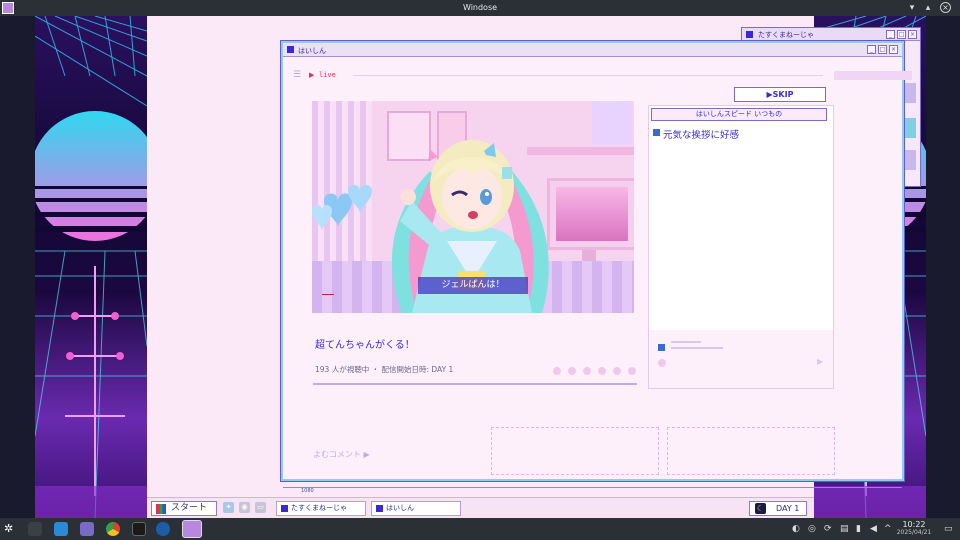  Describe the element at coordinates (701, 135) in the screenshot. I see `chat-message-text: 元気な挨拶に好感` at that location.